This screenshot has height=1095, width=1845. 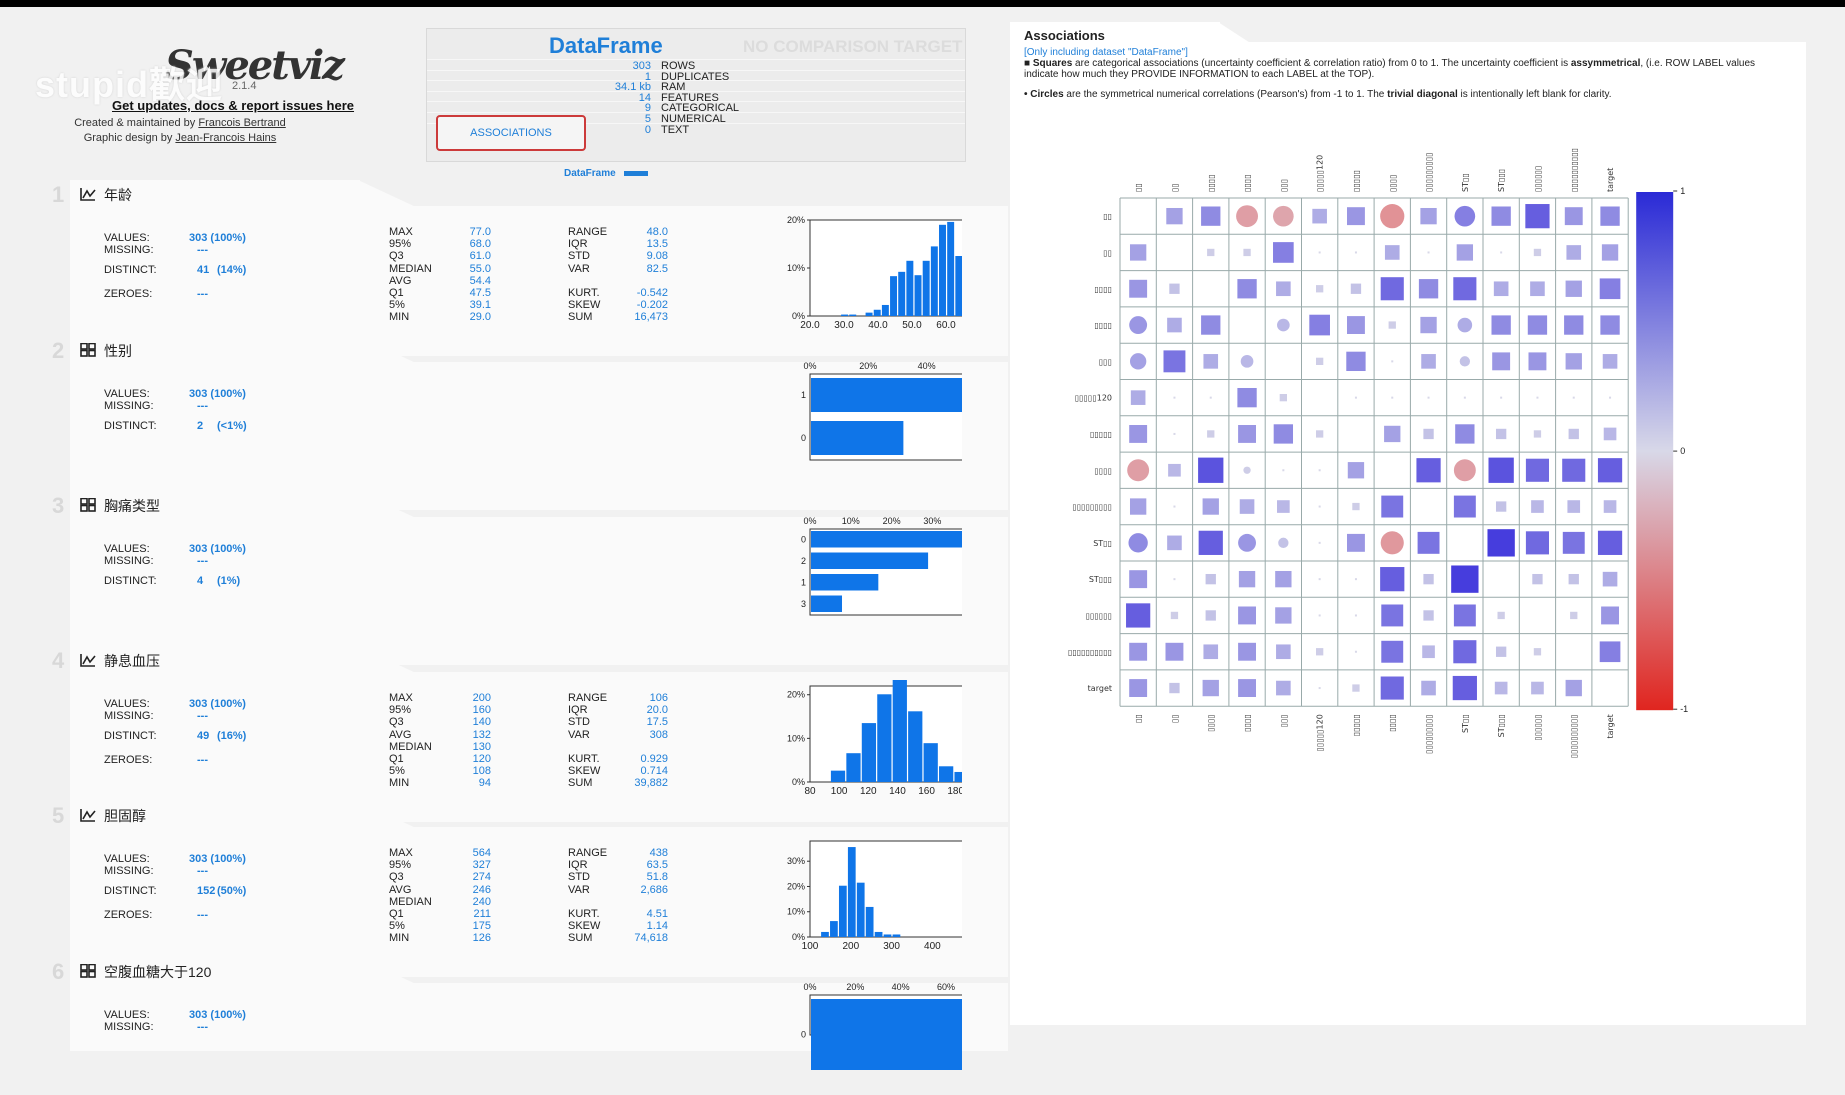 What do you see at coordinates (459, 759) in the screenshot?
I see `stat-row: Q1 120` at bounding box center [459, 759].